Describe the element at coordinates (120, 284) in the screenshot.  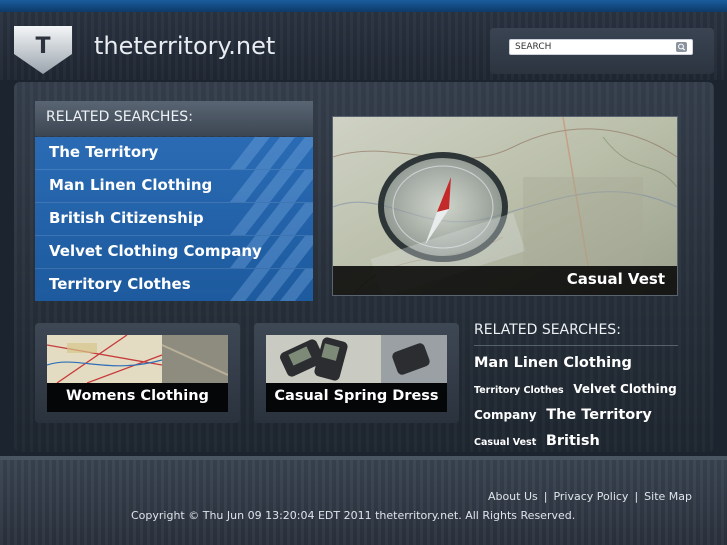
I see `related-search-label: Territory Clothes` at that location.